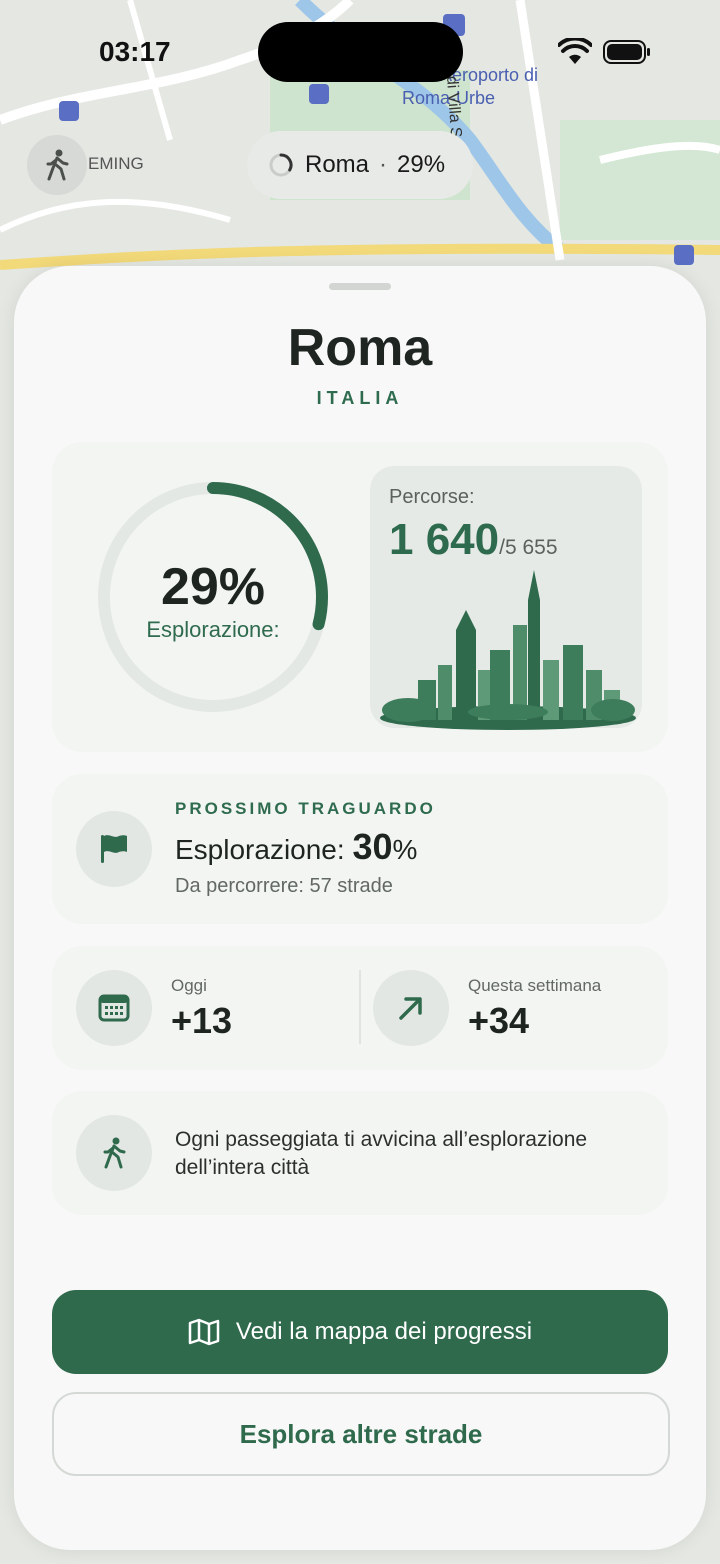 The height and width of the screenshot is (1564, 720). I want to click on week-icon-circle, so click(411, 1008).